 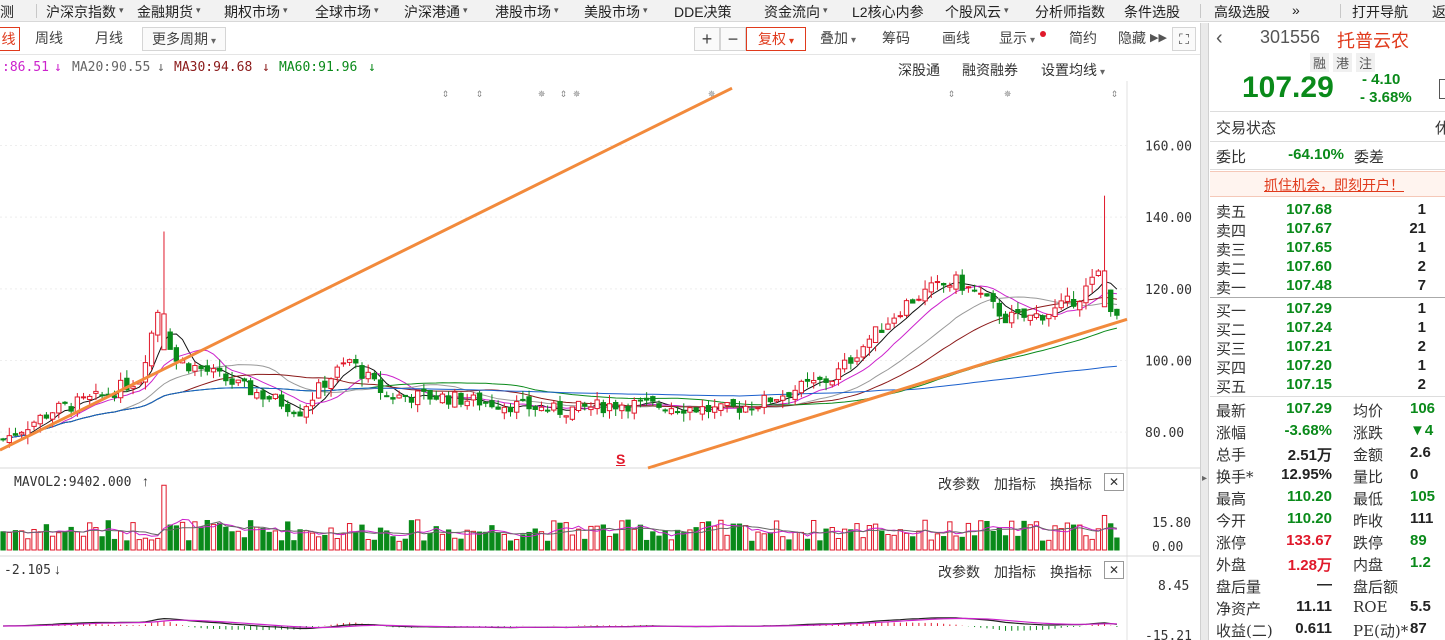 I want to click on sell-signal-marker: S, so click(x=620, y=459).